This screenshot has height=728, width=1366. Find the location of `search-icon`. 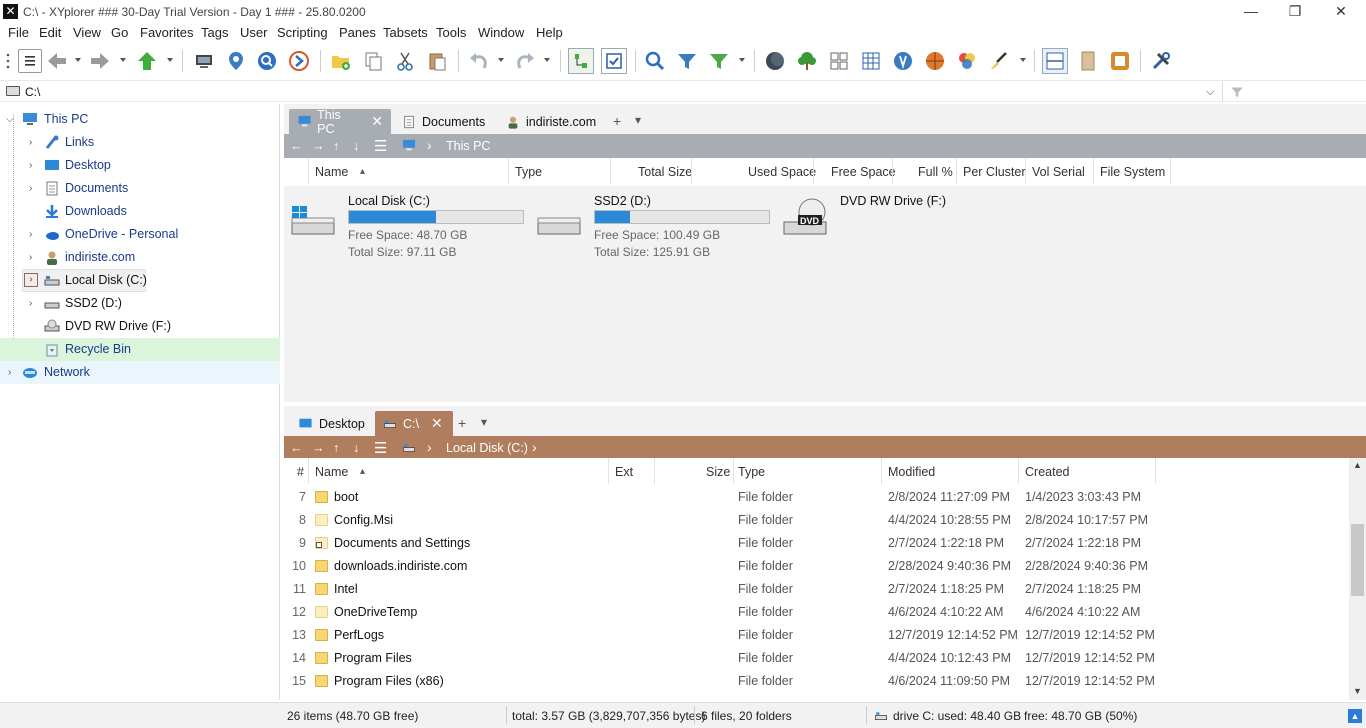

search-icon is located at coordinates (655, 61).